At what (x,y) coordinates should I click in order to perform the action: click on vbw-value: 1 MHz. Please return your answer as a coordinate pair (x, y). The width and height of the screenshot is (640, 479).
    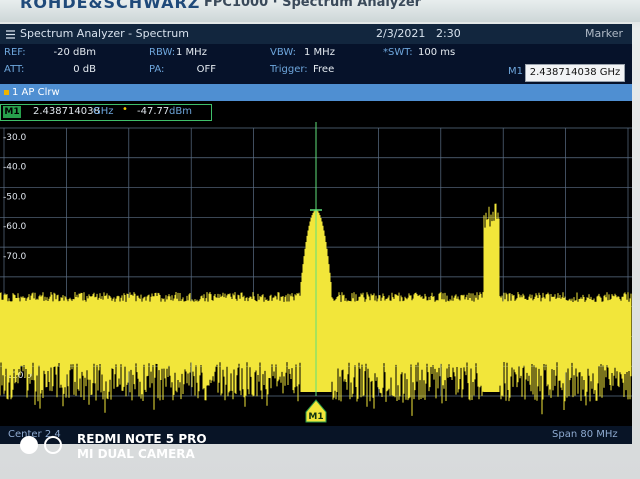
    Looking at the image, I should click on (324, 52).